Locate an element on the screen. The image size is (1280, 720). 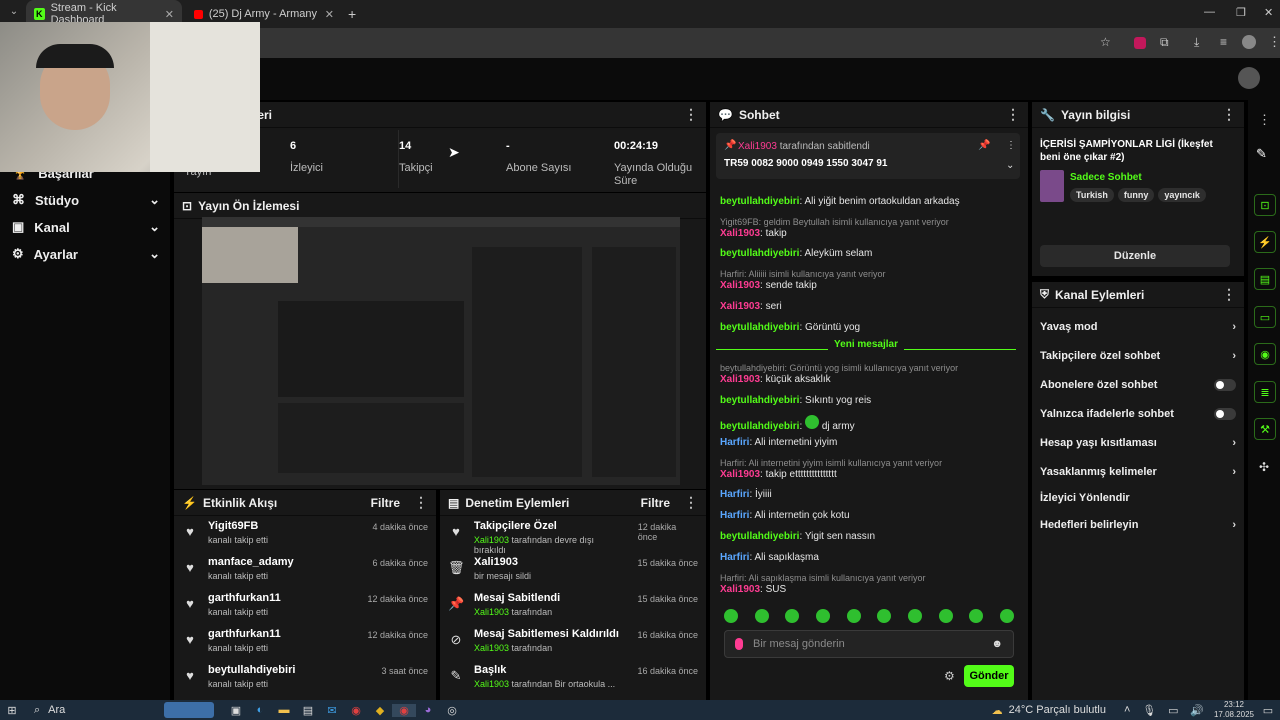
profile-avatar is located at coordinates (1249, 42).